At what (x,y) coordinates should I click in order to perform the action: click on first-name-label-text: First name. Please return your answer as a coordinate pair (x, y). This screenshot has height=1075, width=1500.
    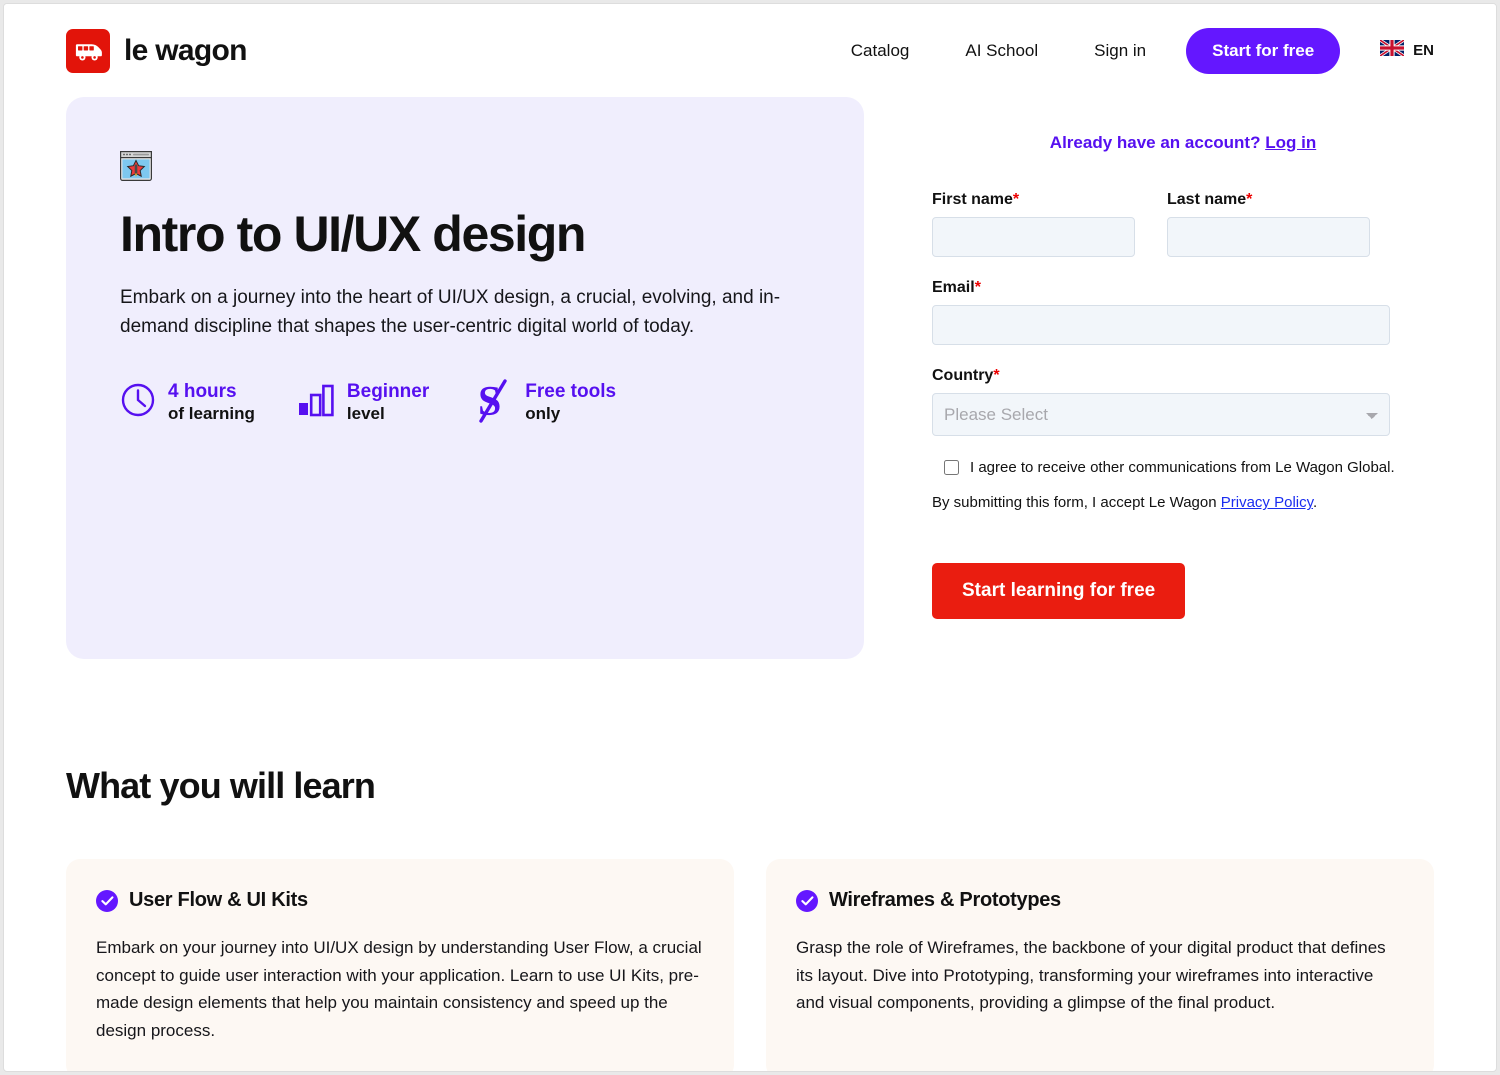
    Looking at the image, I should click on (972, 199).